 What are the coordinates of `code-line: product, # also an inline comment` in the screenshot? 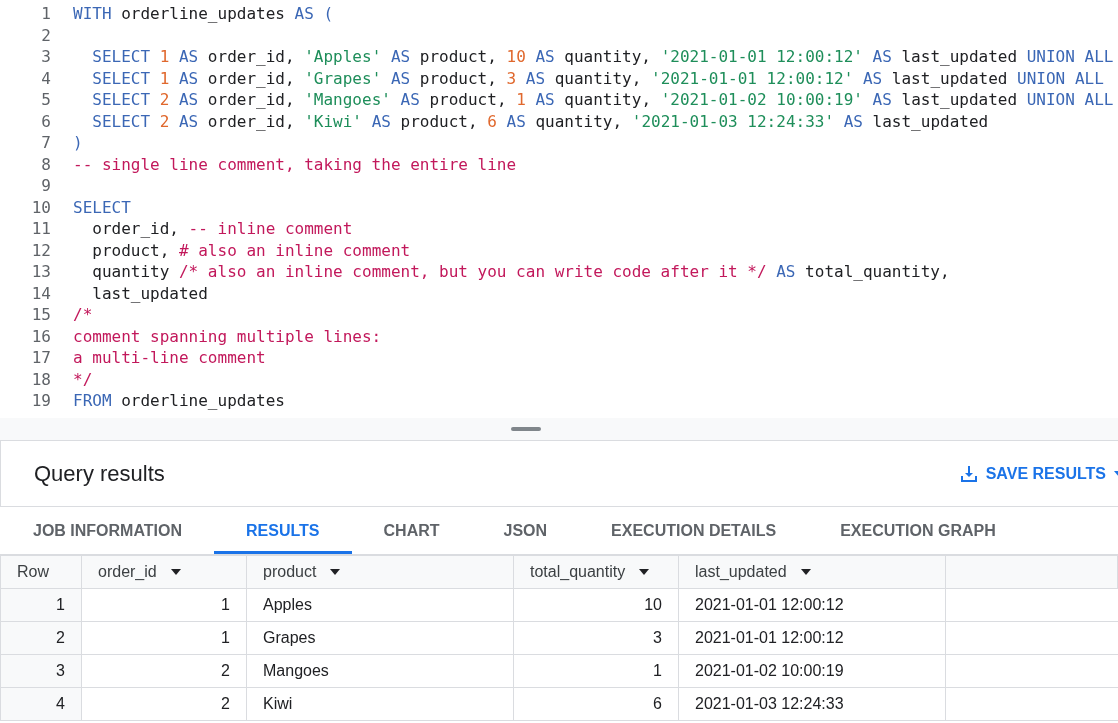 It's located at (251, 250).